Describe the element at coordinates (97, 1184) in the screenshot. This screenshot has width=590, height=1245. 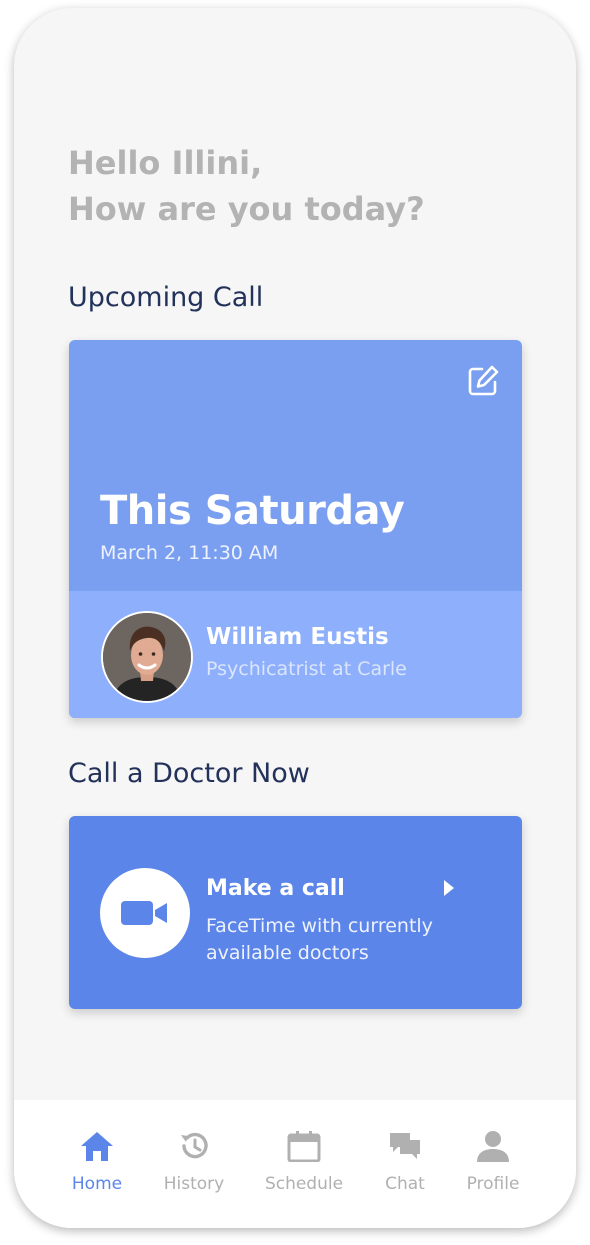
I see `tab-home-label: Home` at that location.